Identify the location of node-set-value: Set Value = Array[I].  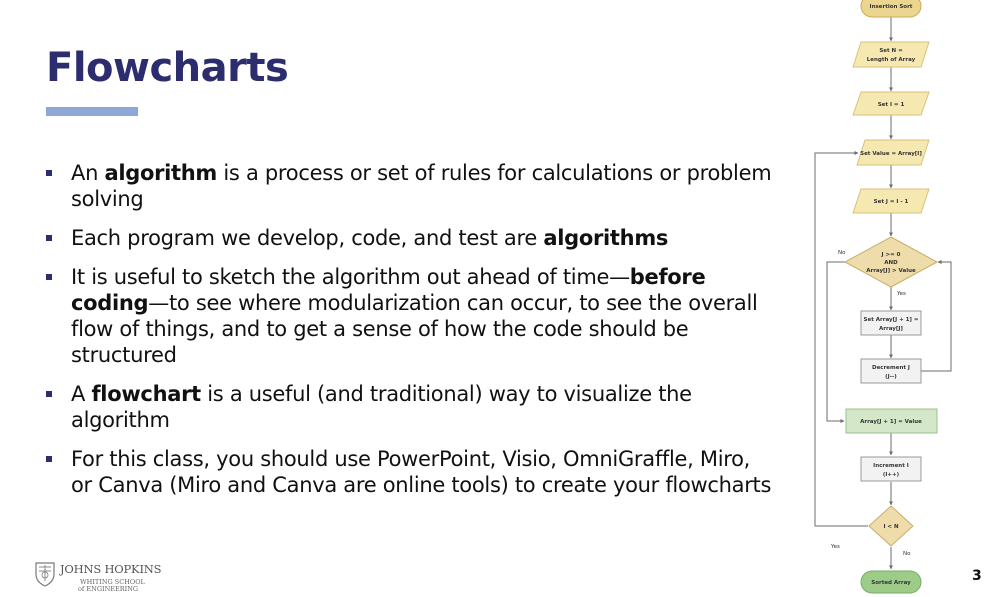
(893, 152).